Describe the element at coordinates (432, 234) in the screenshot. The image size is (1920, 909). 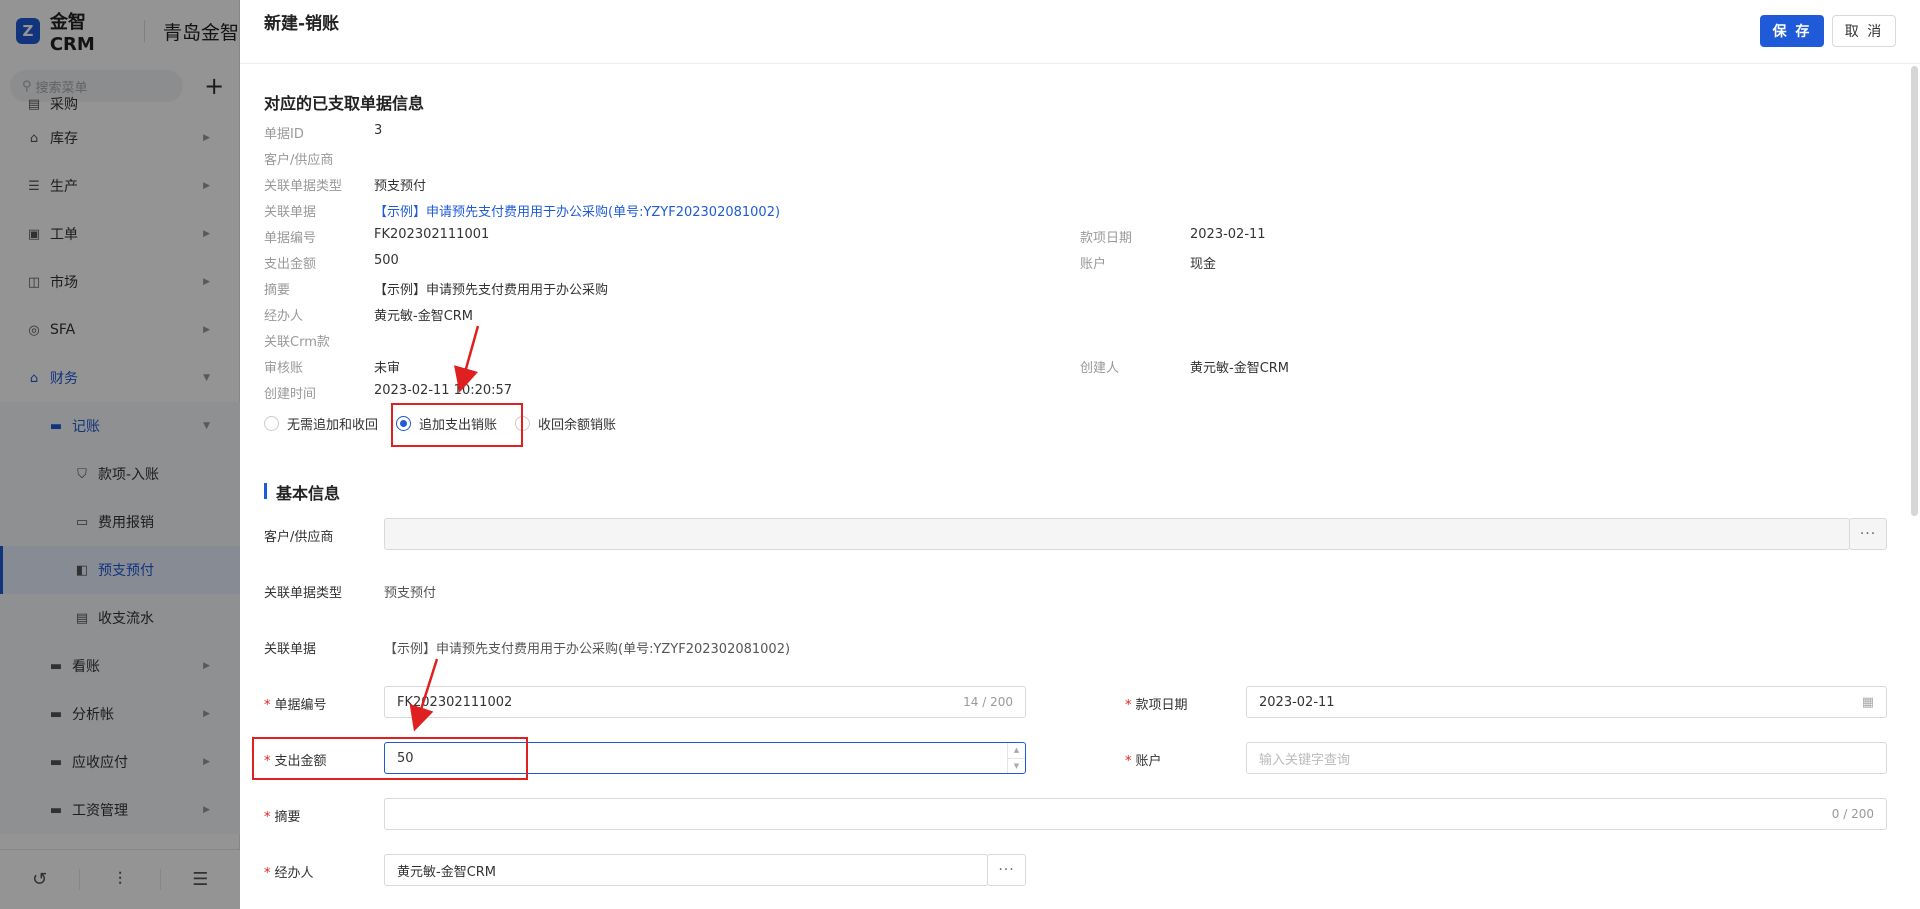
I see `value-doc-no: FK202302111001` at that location.